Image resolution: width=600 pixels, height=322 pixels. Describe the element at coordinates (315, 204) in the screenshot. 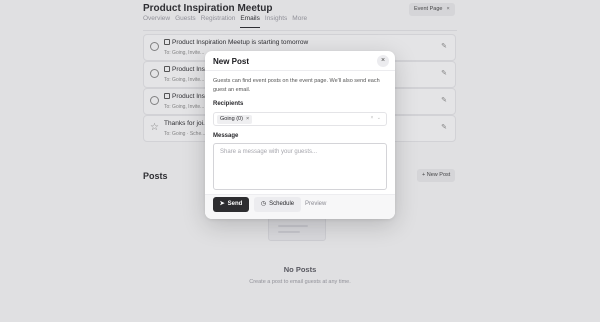

I see `preview-button: Preview` at that location.